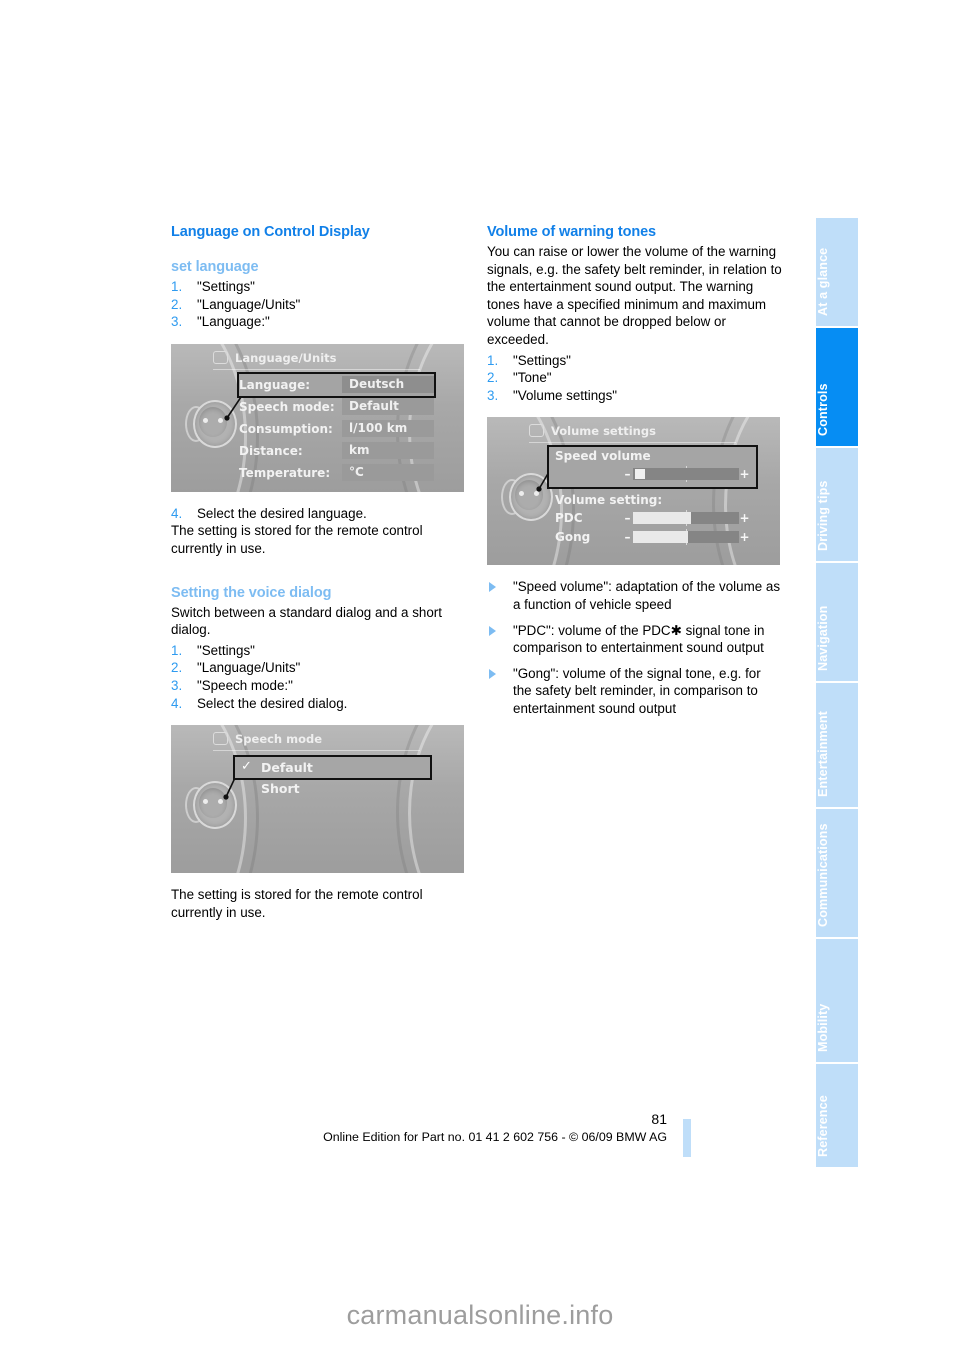 The height and width of the screenshot is (1358, 960). I want to click on step-text: "Language/Units", so click(249, 304).